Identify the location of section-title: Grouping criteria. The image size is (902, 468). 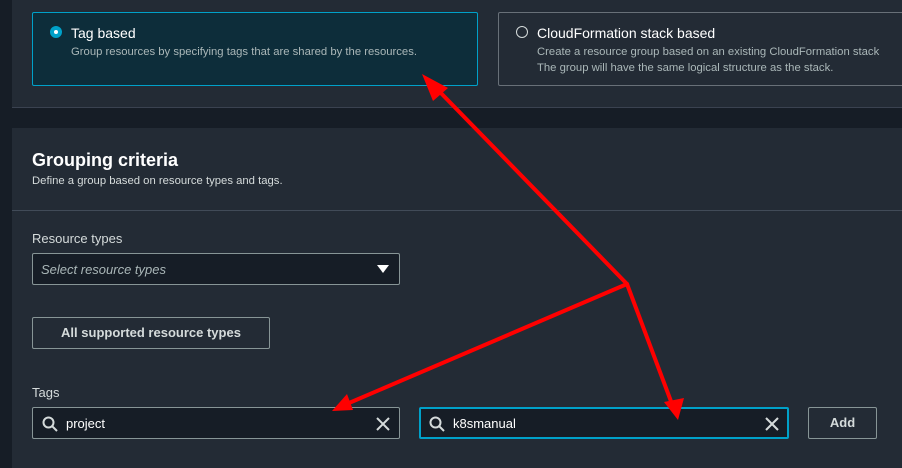
(105, 160).